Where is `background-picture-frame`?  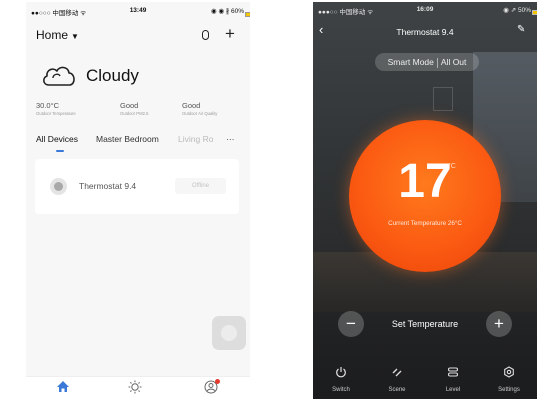
background-picture-frame is located at coordinates (443, 99).